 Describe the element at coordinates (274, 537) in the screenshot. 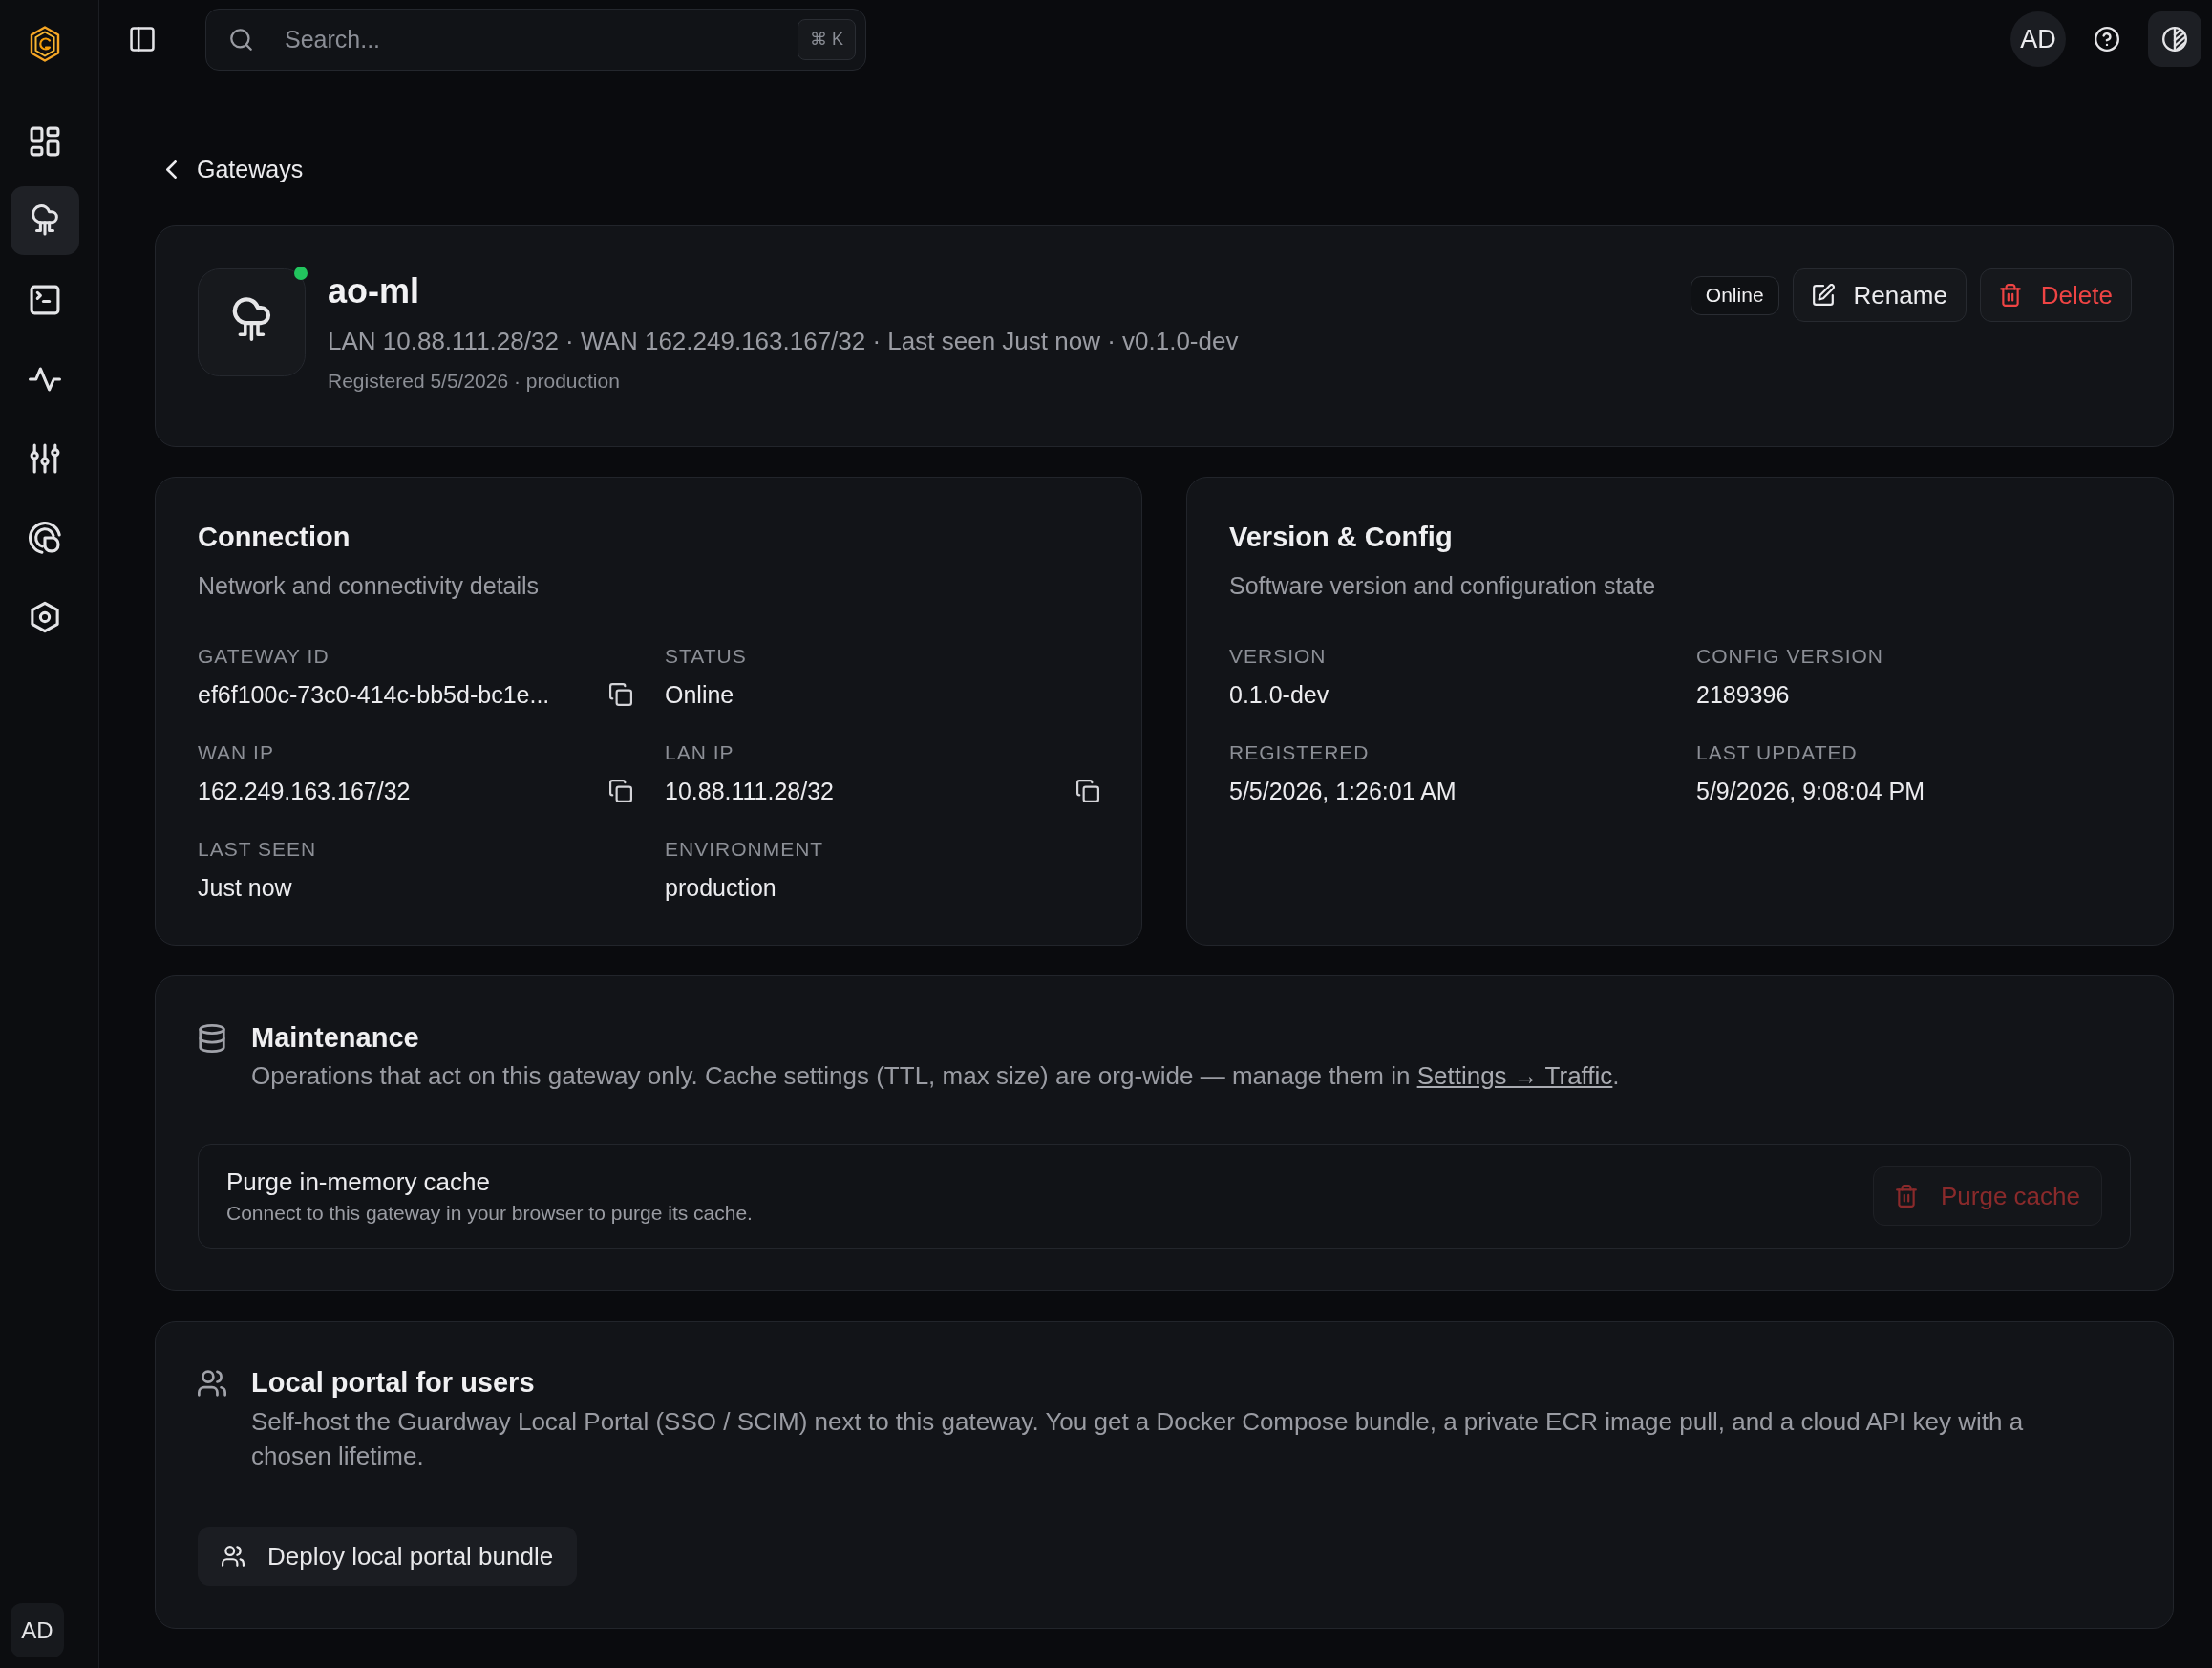

I see `card-title: Connection` at that location.